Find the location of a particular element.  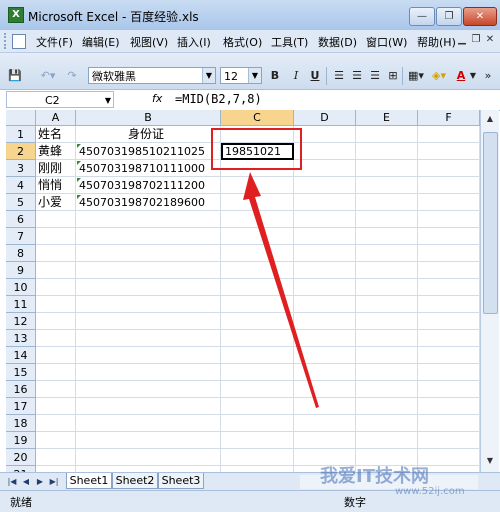

watermark-logo: 我爱IT技术网 is located at coordinates (374, 476).